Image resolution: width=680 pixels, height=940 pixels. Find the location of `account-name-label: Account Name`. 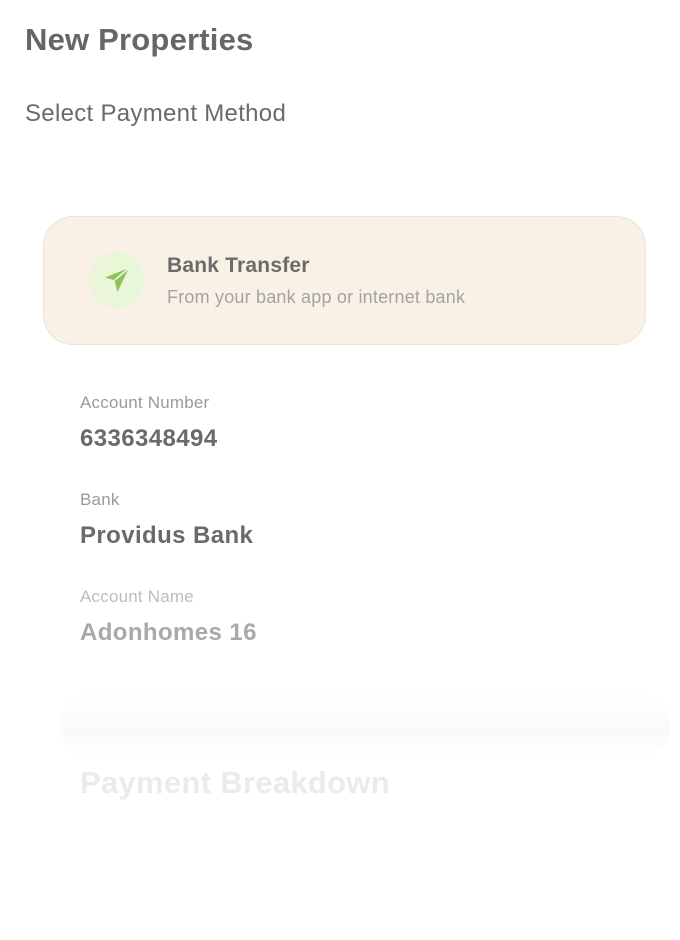

account-name-label: Account Name is located at coordinates (137, 596).